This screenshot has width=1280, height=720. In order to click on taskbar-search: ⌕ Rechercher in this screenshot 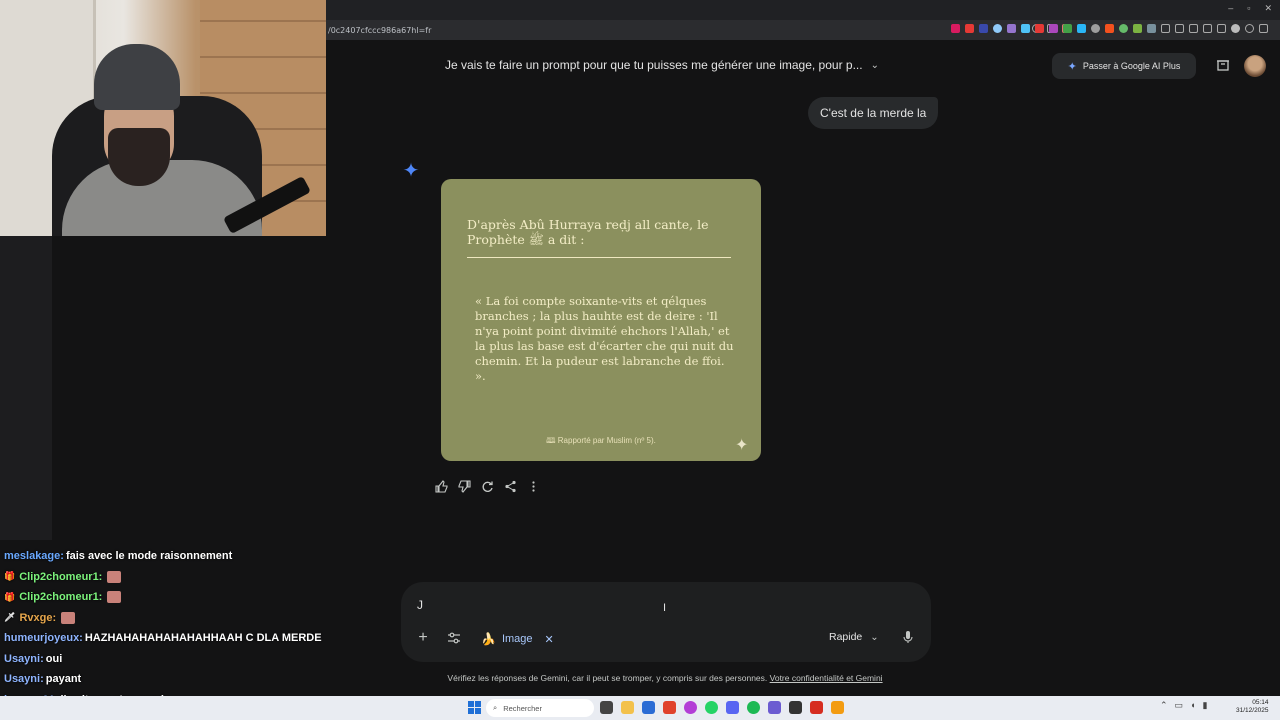, I will do `click(540, 708)`.